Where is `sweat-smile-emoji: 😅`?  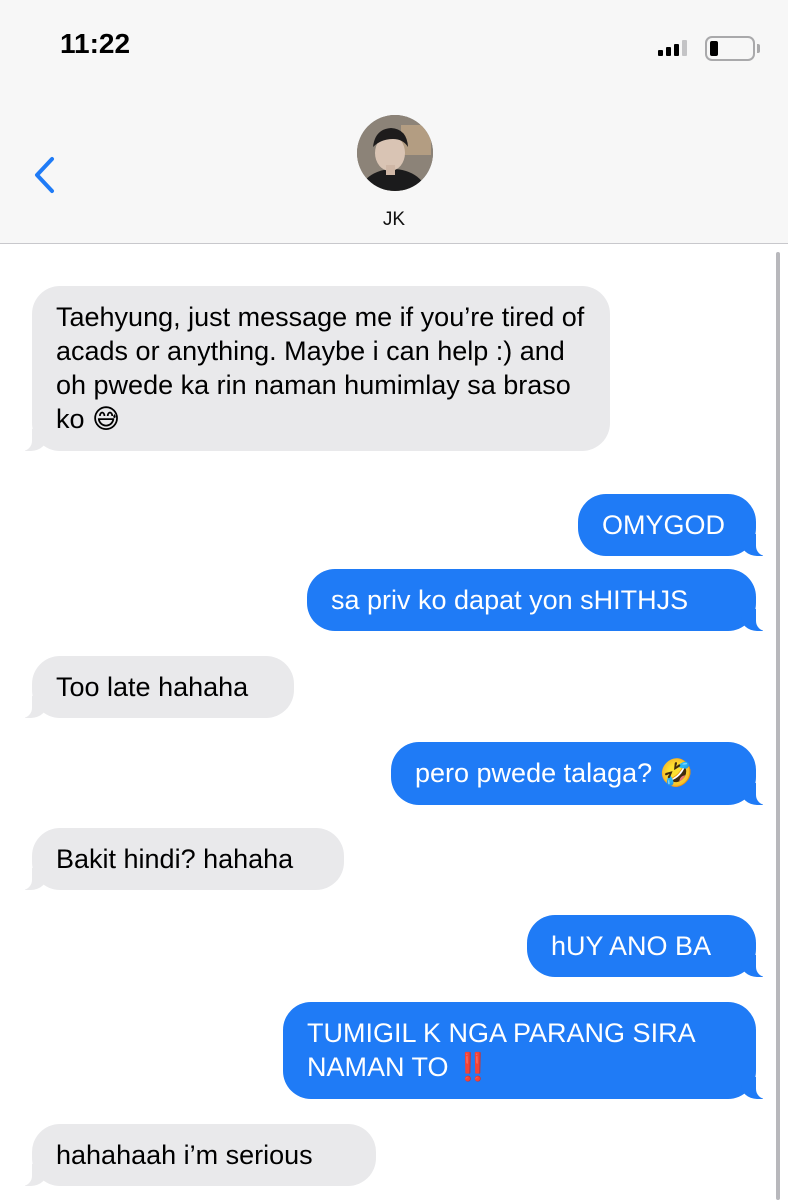 sweat-smile-emoji: 😅 is located at coordinates (106, 419).